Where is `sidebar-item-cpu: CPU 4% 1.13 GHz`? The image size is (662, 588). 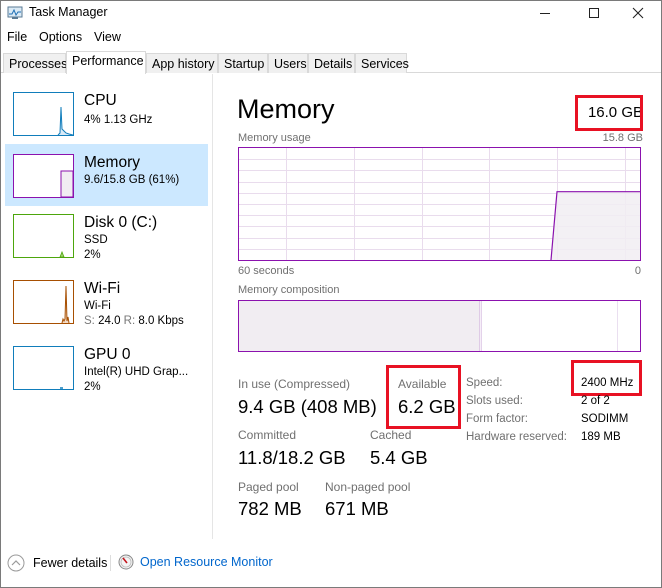 sidebar-item-cpu: CPU 4% 1.13 GHz is located at coordinates (106, 115).